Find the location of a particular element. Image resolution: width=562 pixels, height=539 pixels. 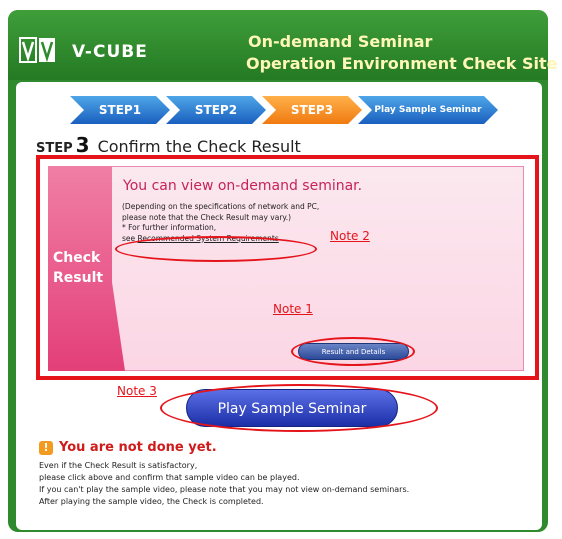

step-3-current: STEP3 is located at coordinates (312, 110).